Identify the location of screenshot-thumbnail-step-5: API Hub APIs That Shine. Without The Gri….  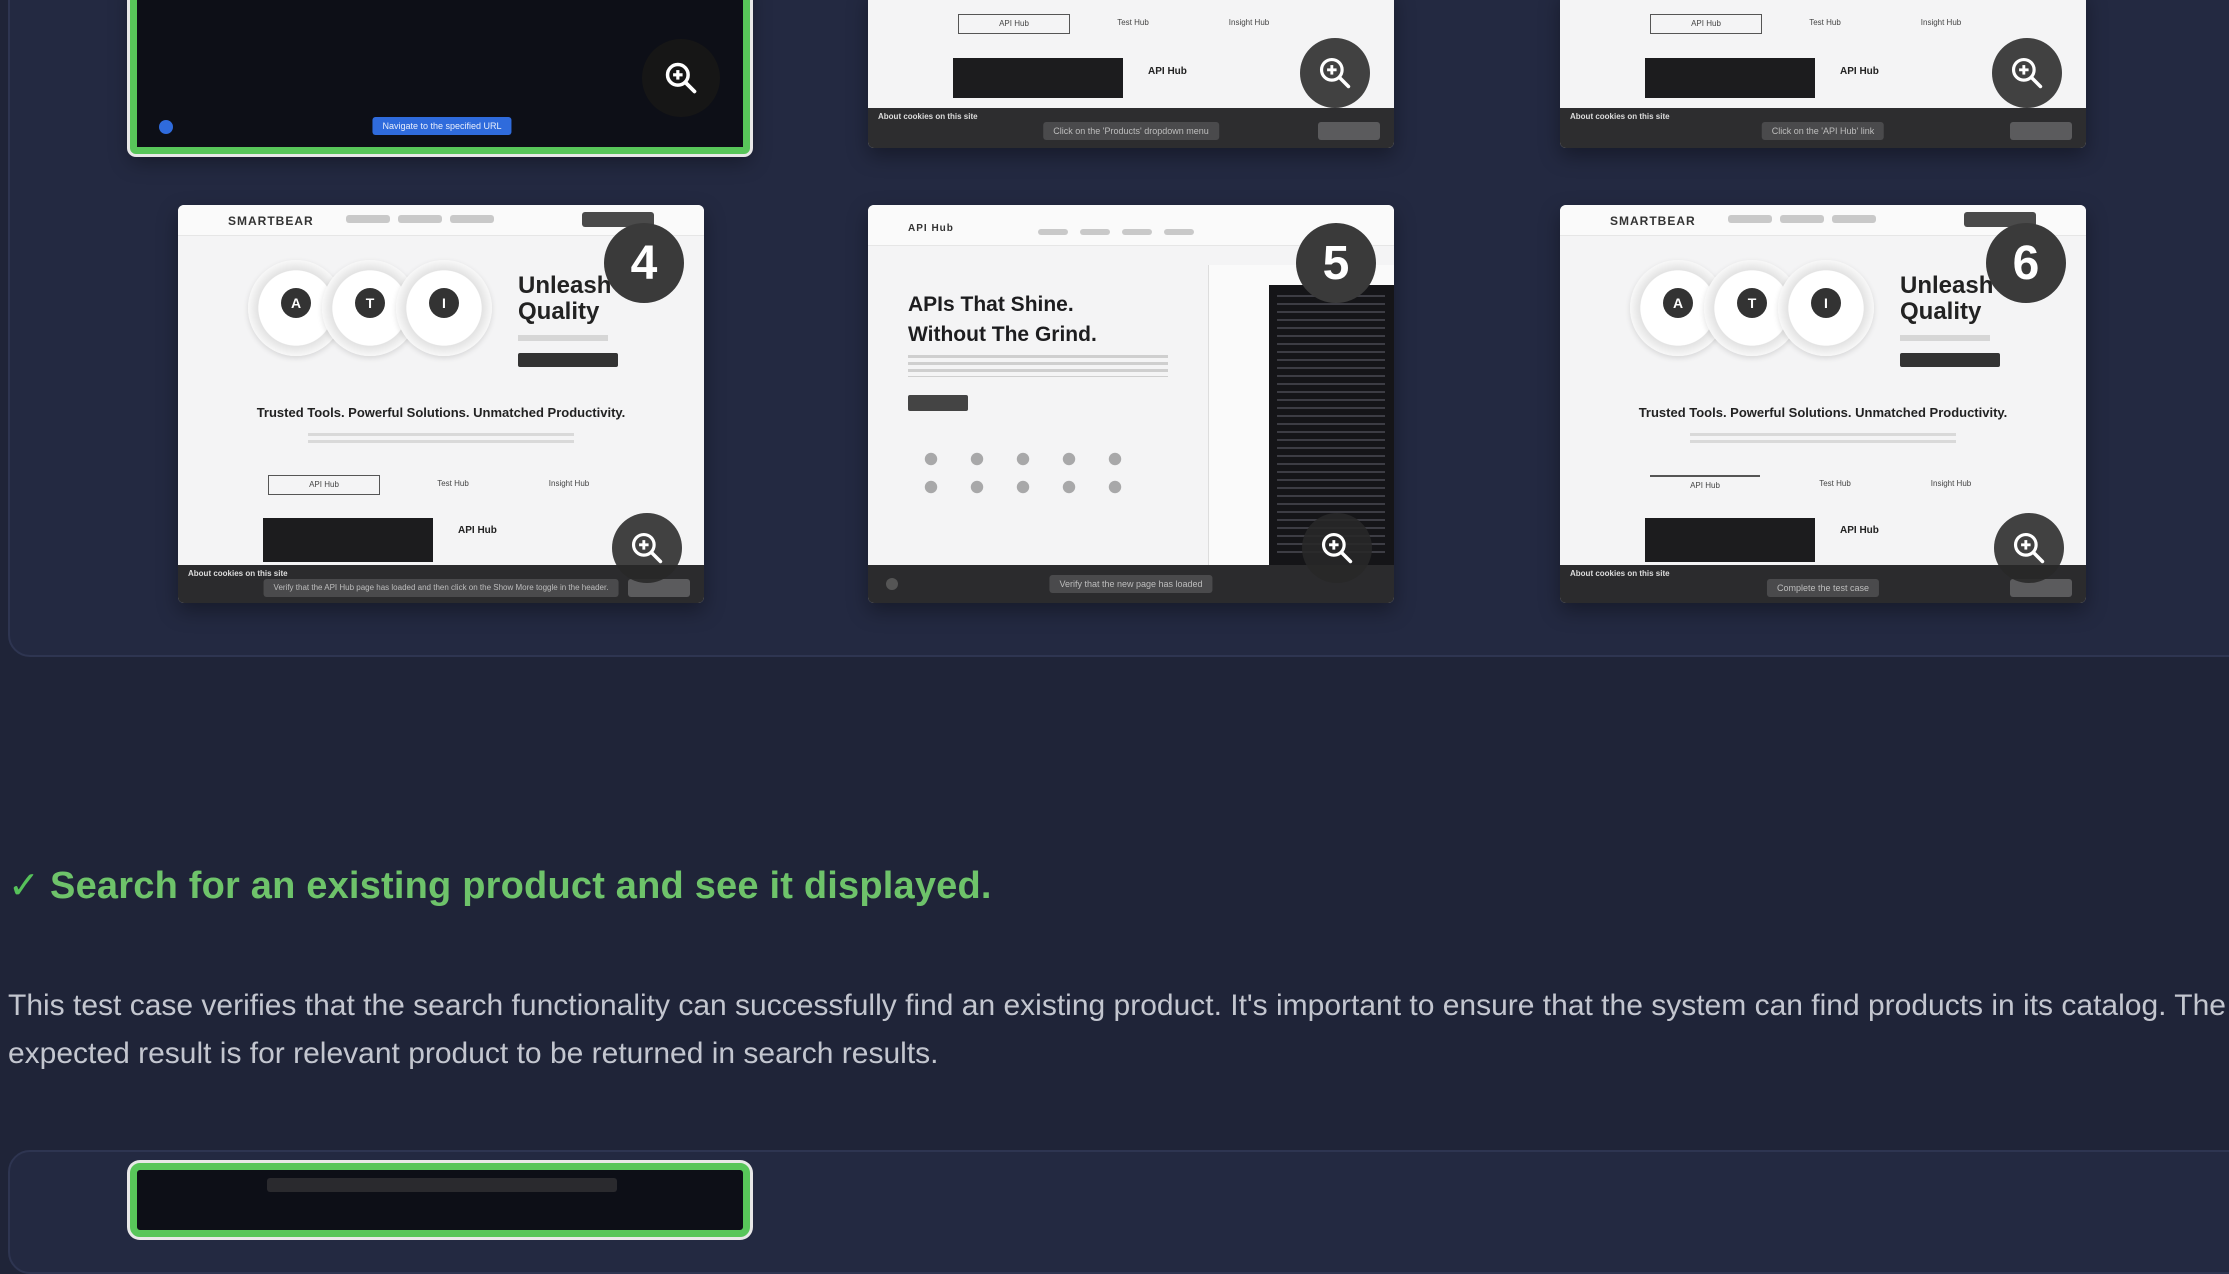
(1131, 404).